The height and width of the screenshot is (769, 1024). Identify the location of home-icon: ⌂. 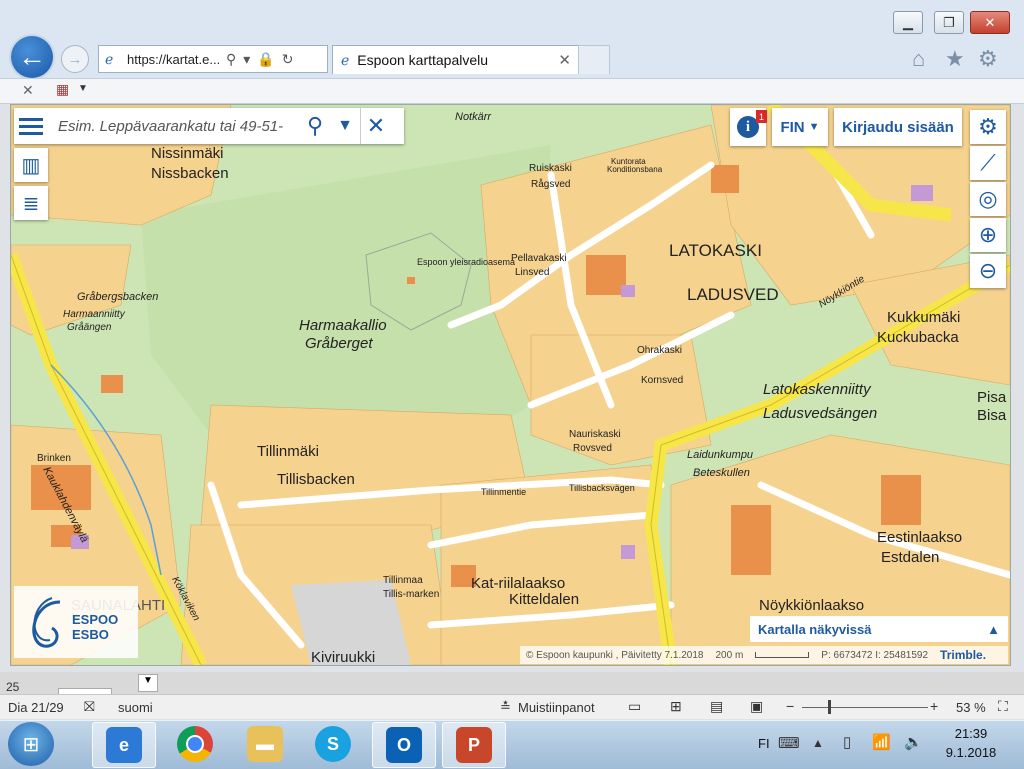
(918, 59).